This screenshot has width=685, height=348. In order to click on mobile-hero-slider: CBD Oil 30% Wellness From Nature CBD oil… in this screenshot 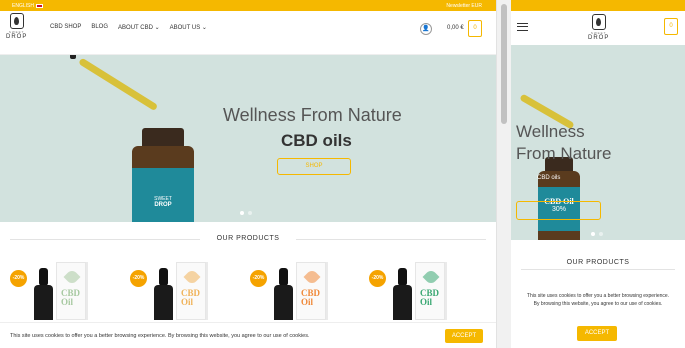, I will do `click(598, 142)`.